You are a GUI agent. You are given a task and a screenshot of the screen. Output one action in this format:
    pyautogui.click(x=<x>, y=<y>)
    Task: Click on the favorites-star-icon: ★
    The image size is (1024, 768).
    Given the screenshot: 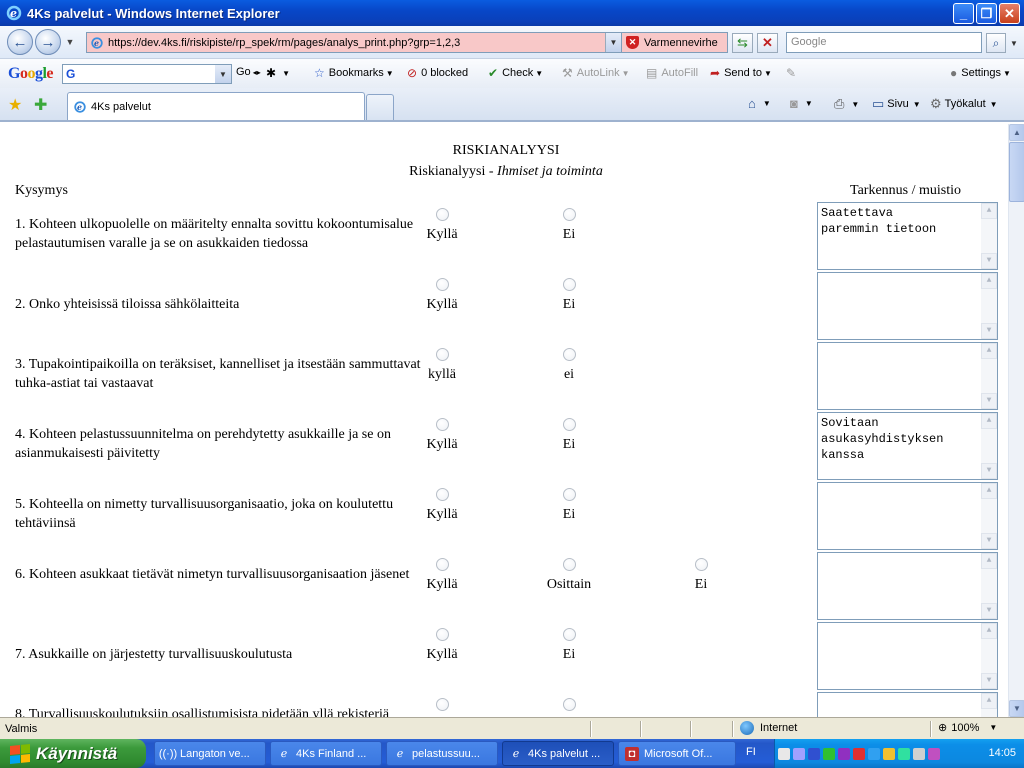 What is the action you would take?
    pyautogui.click(x=15, y=105)
    